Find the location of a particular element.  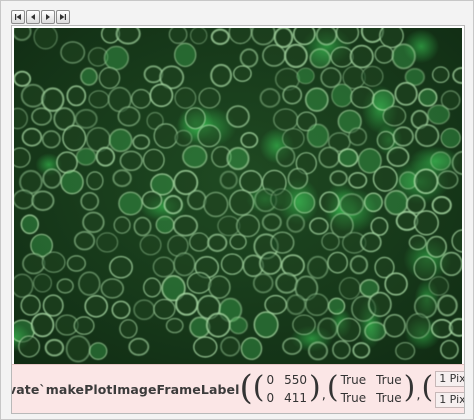

step-forward-icon is located at coordinates (48, 17).